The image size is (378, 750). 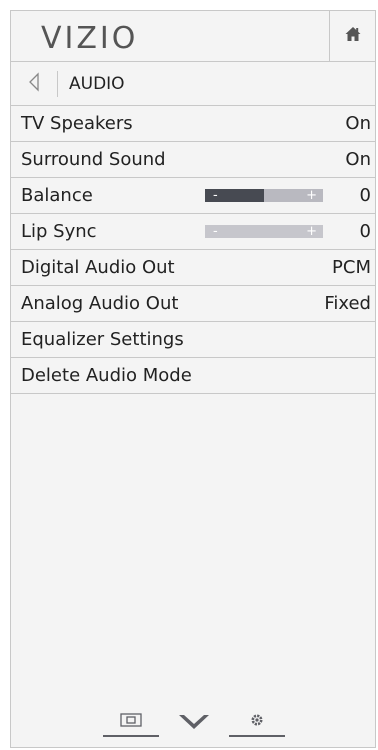 I want to click on menu-item-balance: Balance - + 0, so click(x=193, y=196).